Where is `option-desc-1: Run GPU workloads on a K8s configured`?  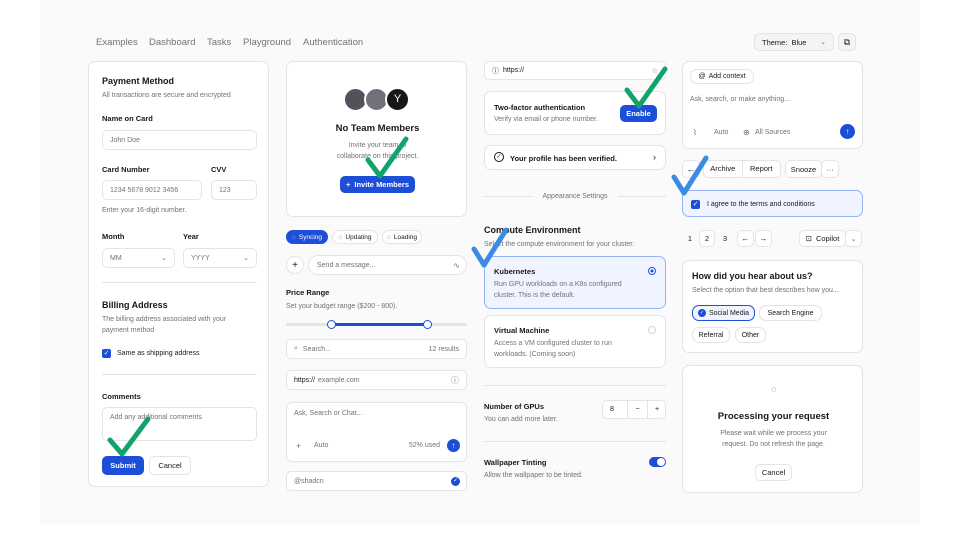 option-desc-1: Run GPU workloads on a K8s configured is located at coordinates (558, 284).